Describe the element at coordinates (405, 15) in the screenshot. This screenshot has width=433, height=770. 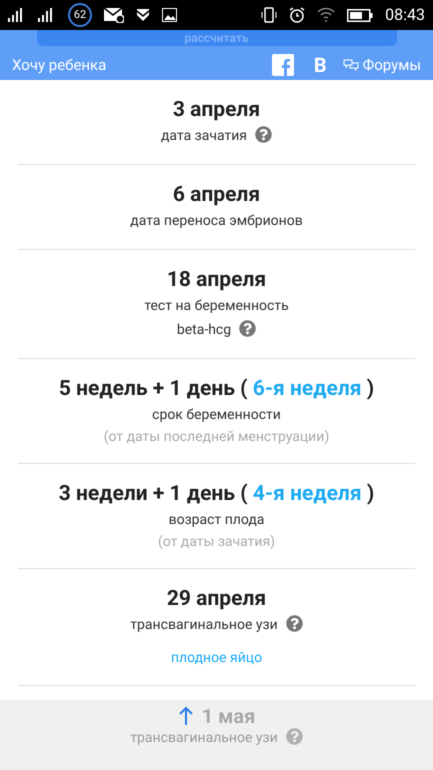
I see `clock-text: 08:43` at that location.